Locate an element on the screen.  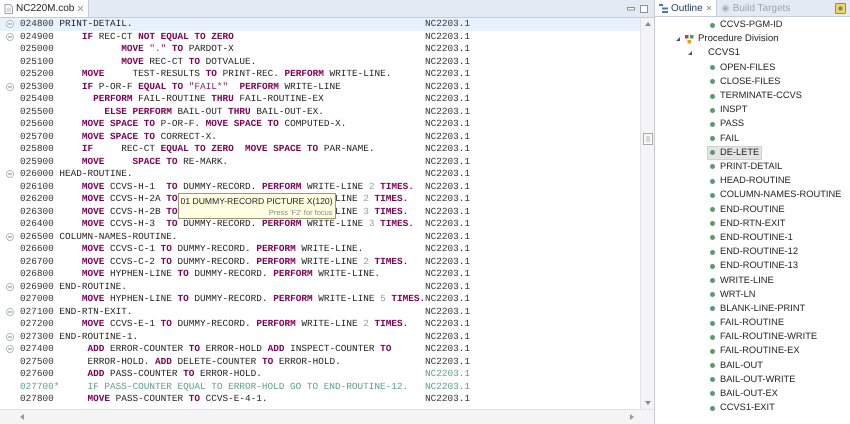
maximize-icon is located at coordinates (644, 8).